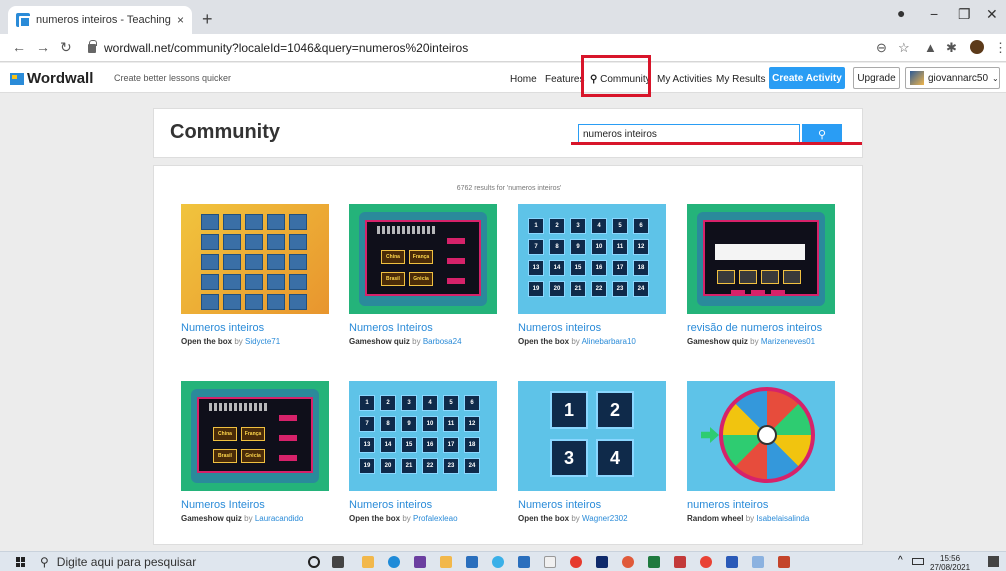 Image resolution: width=1006 pixels, height=571 pixels. Describe the element at coordinates (430, 466) in the screenshot. I see `number-box: 22` at that location.